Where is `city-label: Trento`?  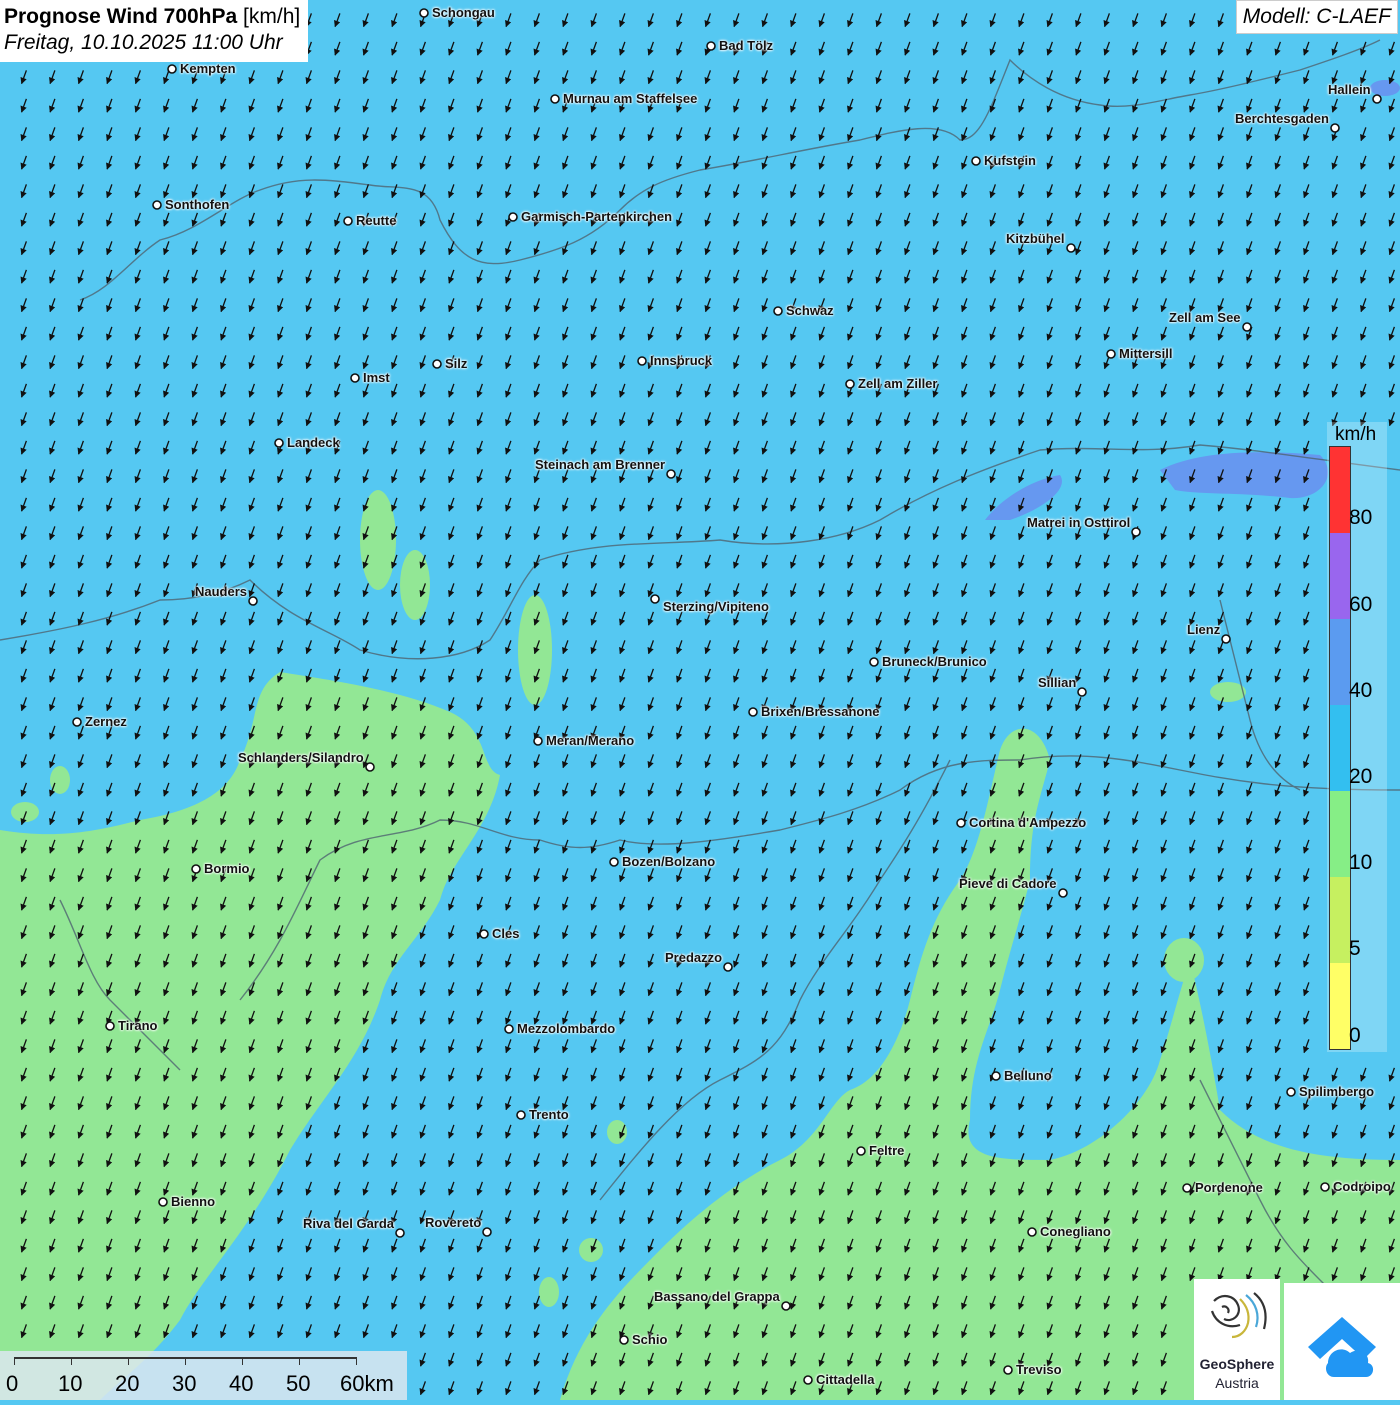
city-label: Trento is located at coordinates (549, 1114).